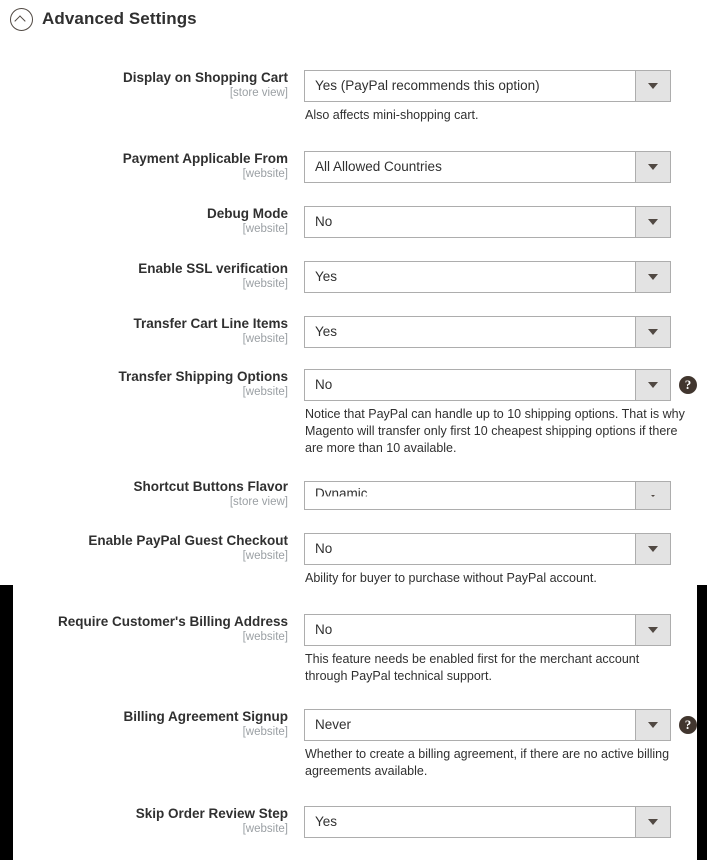  I want to click on field-control-group: Dynamic, so click(487, 495).